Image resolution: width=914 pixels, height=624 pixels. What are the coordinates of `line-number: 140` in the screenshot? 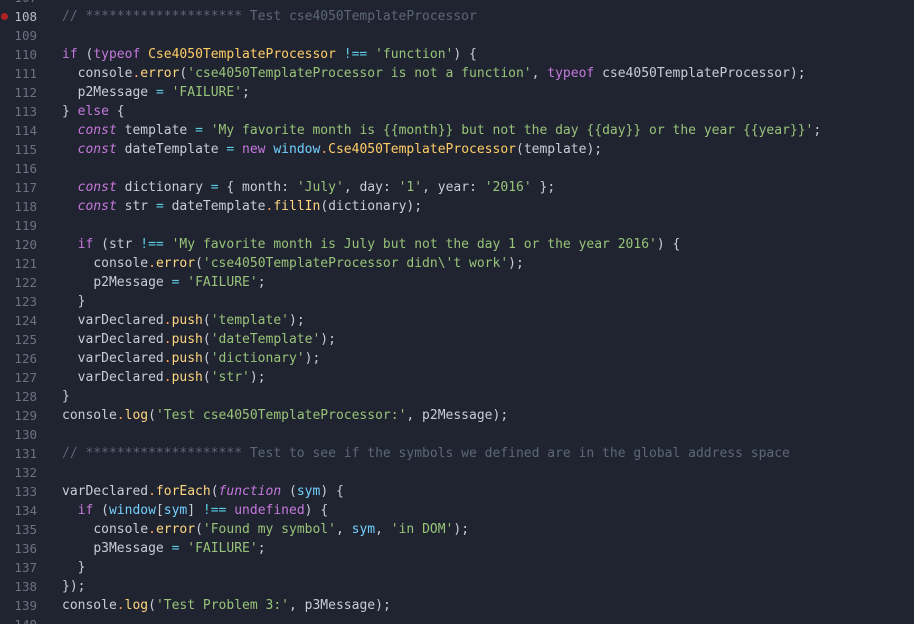 It's located at (18, 619).